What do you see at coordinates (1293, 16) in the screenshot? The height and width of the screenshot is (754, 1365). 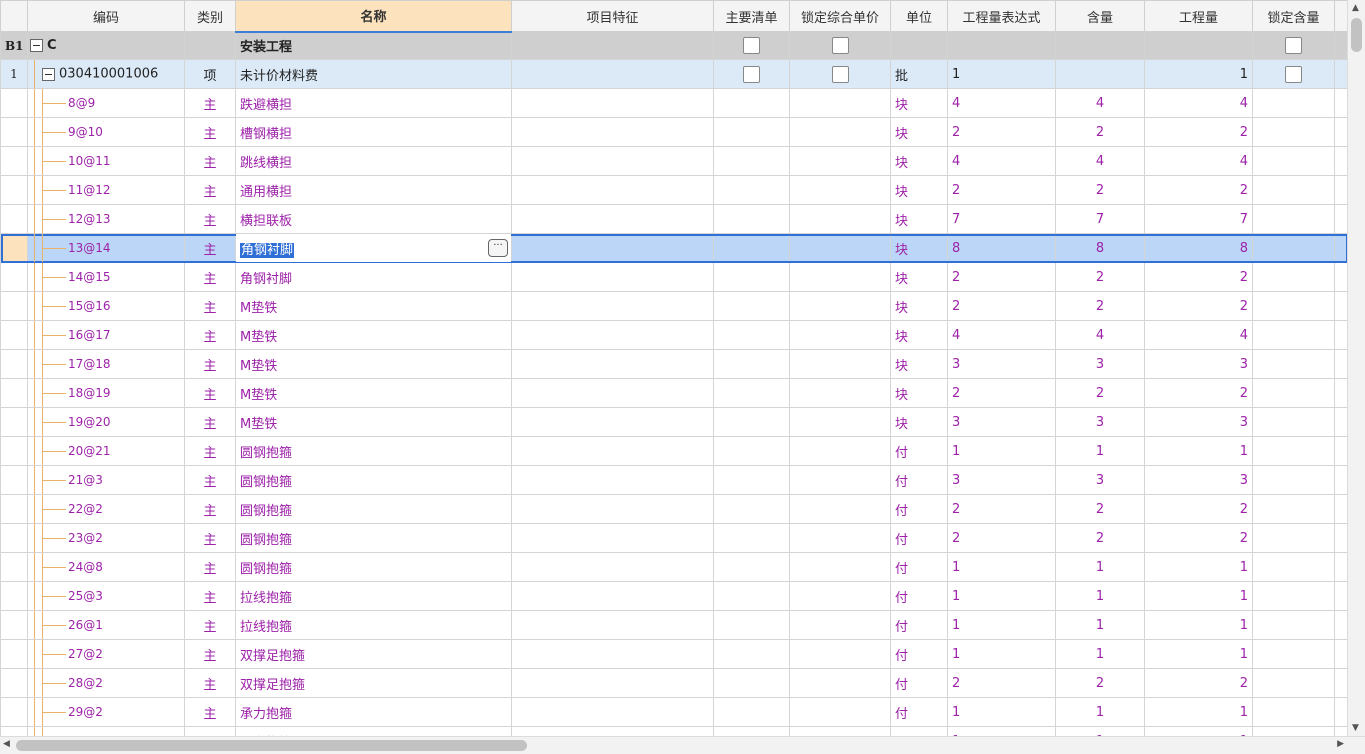 I see `header-lock-content: 锁定含量` at bounding box center [1293, 16].